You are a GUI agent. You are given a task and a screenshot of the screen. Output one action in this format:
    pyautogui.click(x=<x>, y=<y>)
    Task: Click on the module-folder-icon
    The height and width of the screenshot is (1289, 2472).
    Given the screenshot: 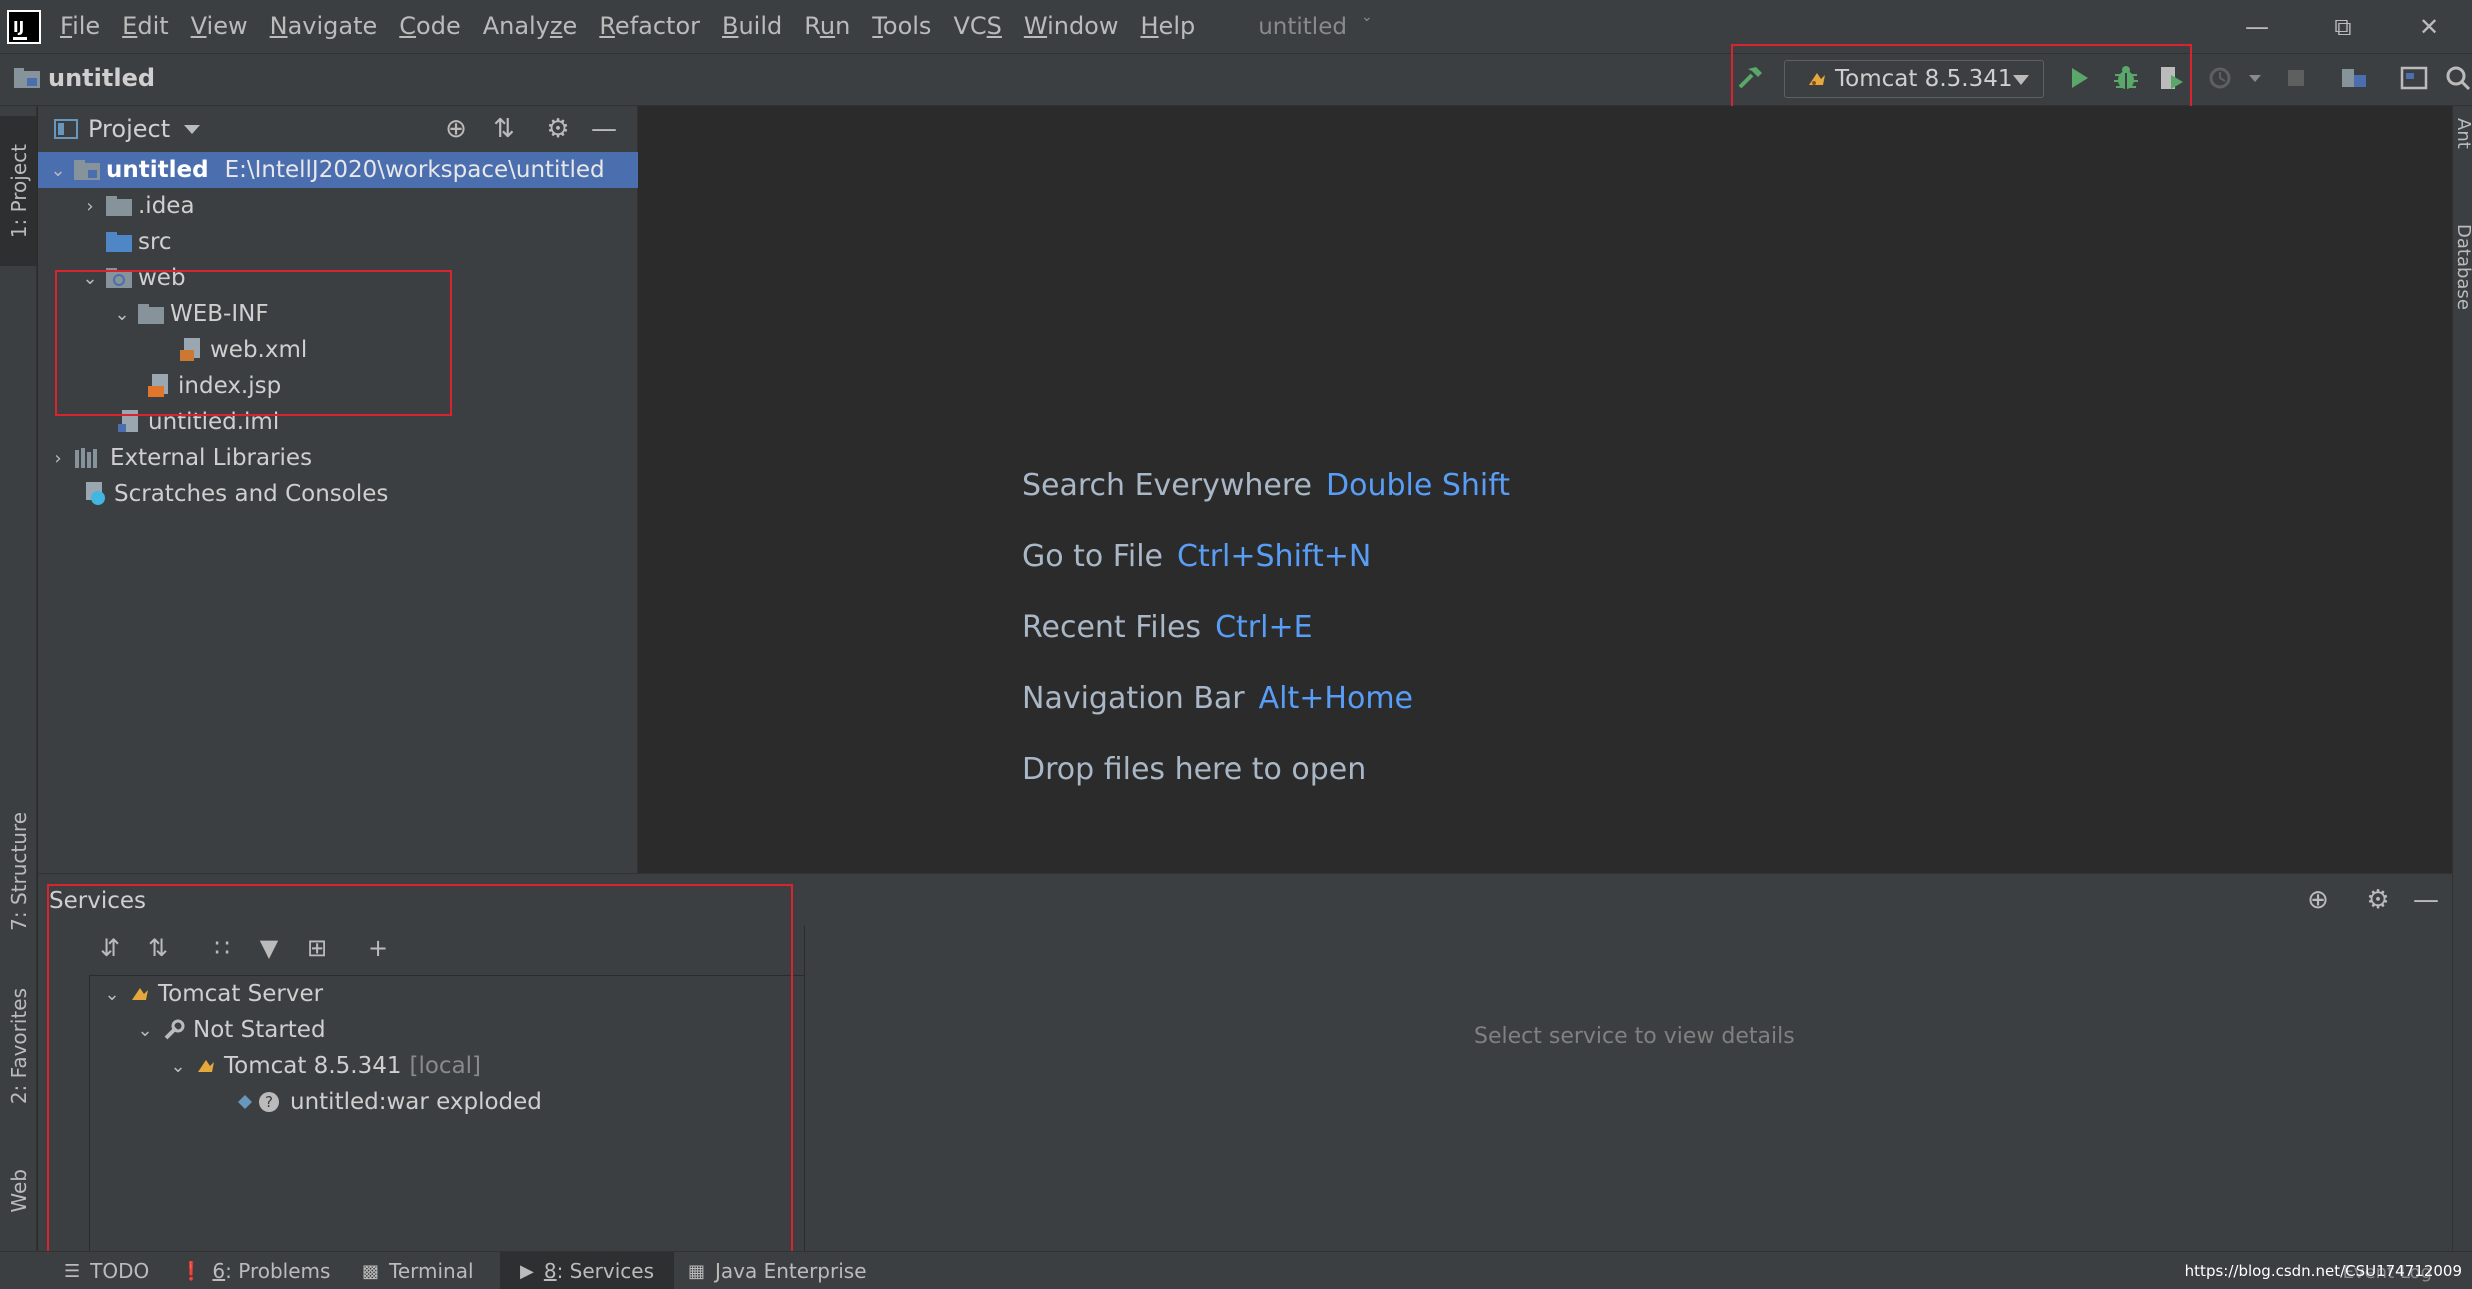 What is the action you would take?
    pyautogui.click(x=87, y=170)
    